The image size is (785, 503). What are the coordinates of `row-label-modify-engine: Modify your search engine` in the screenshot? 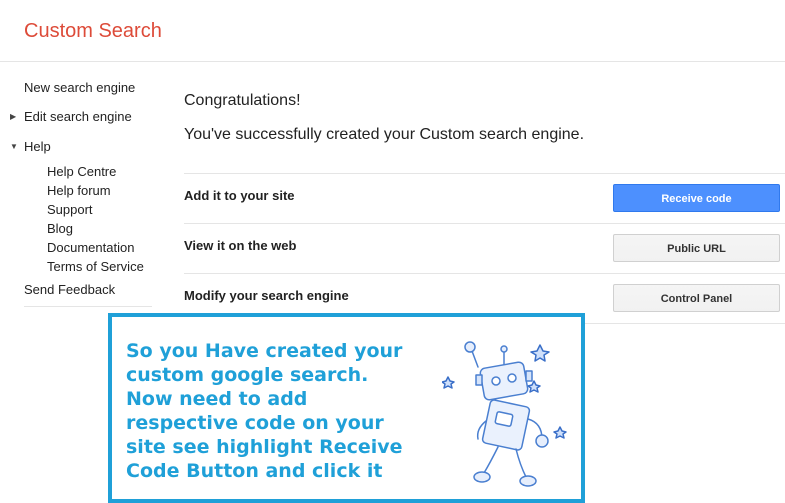 It's located at (266, 295).